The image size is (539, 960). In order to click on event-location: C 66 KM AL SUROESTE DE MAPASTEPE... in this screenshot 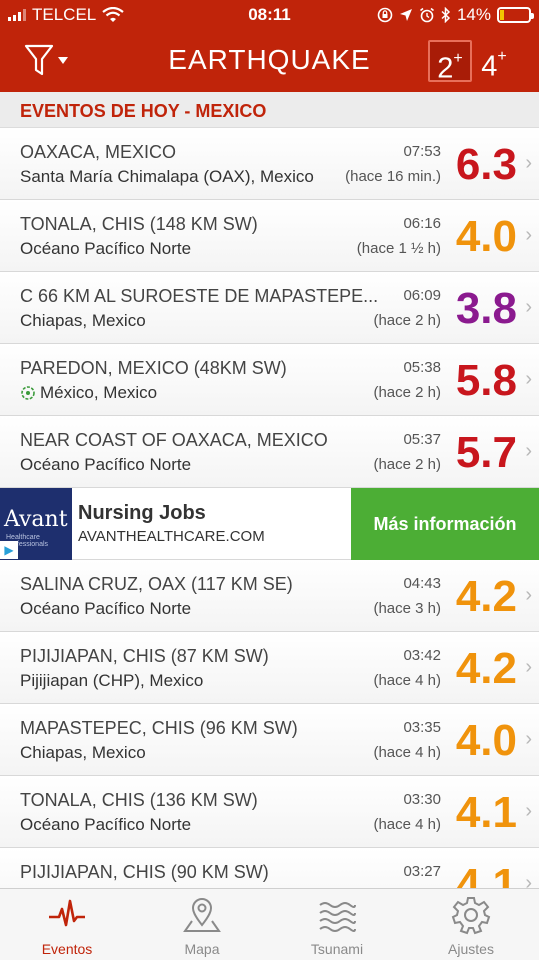, I will do `click(199, 296)`.